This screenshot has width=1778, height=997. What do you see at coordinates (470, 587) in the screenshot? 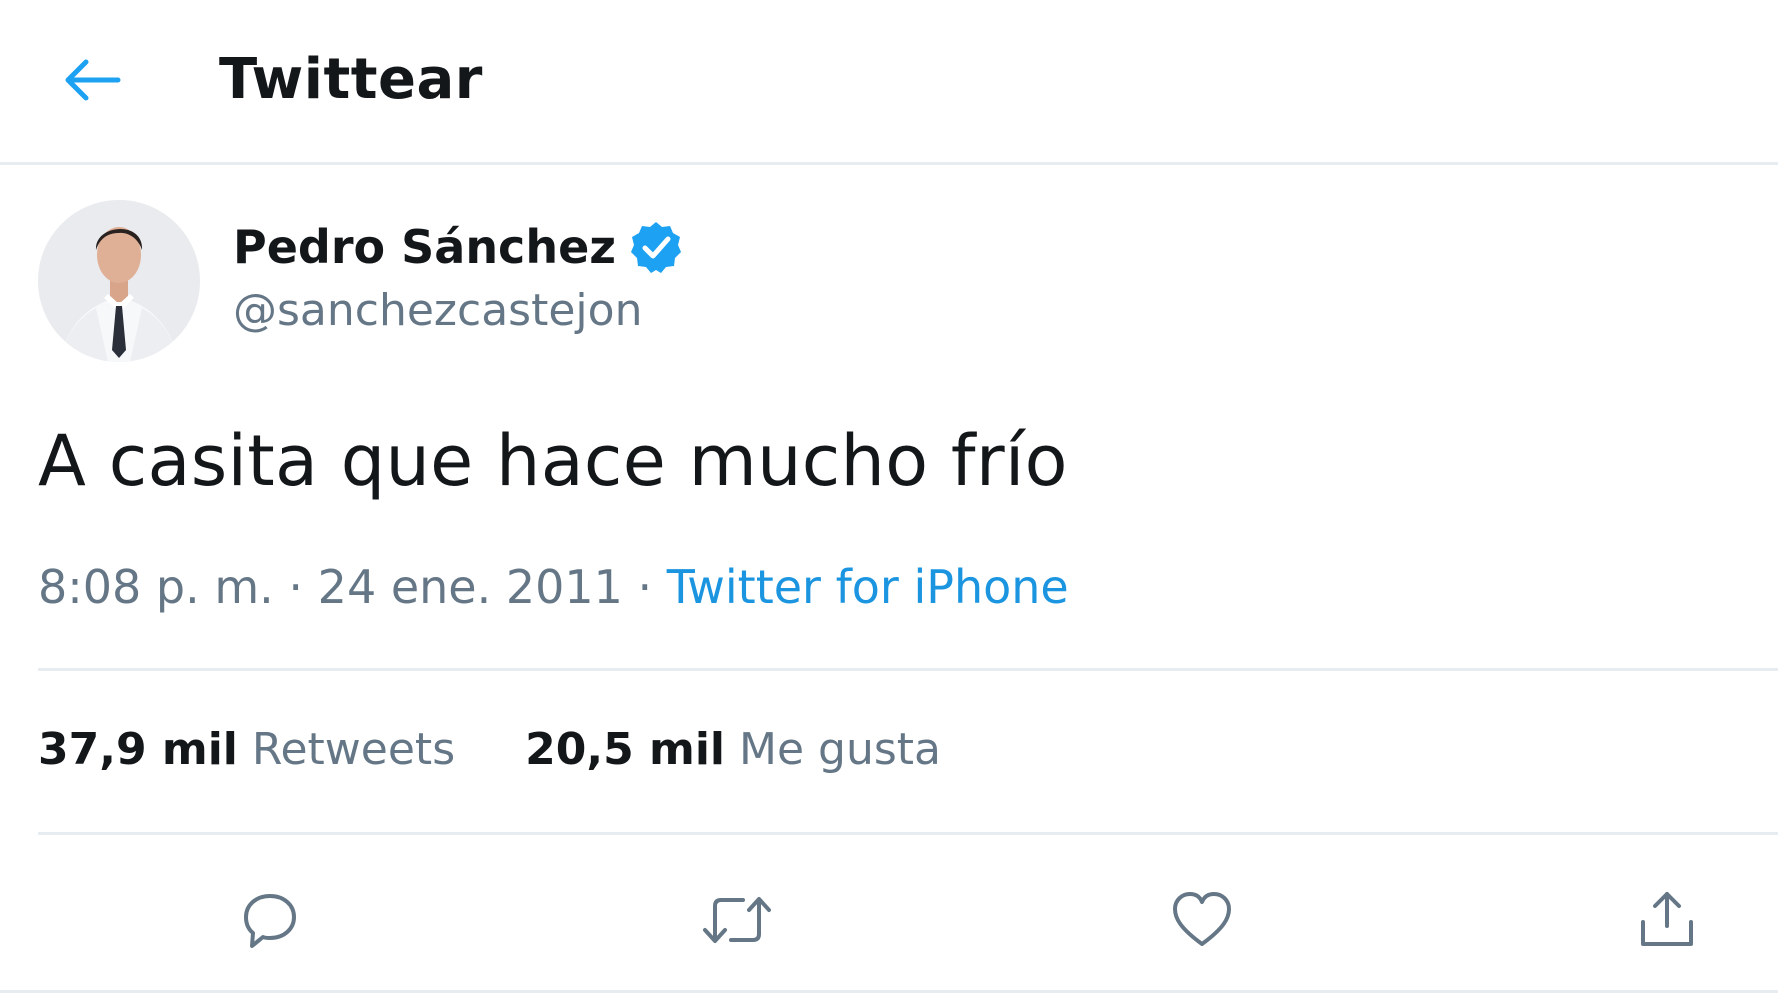
I see `tweet-date: 24 ene. 2011` at bounding box center [470, 587].